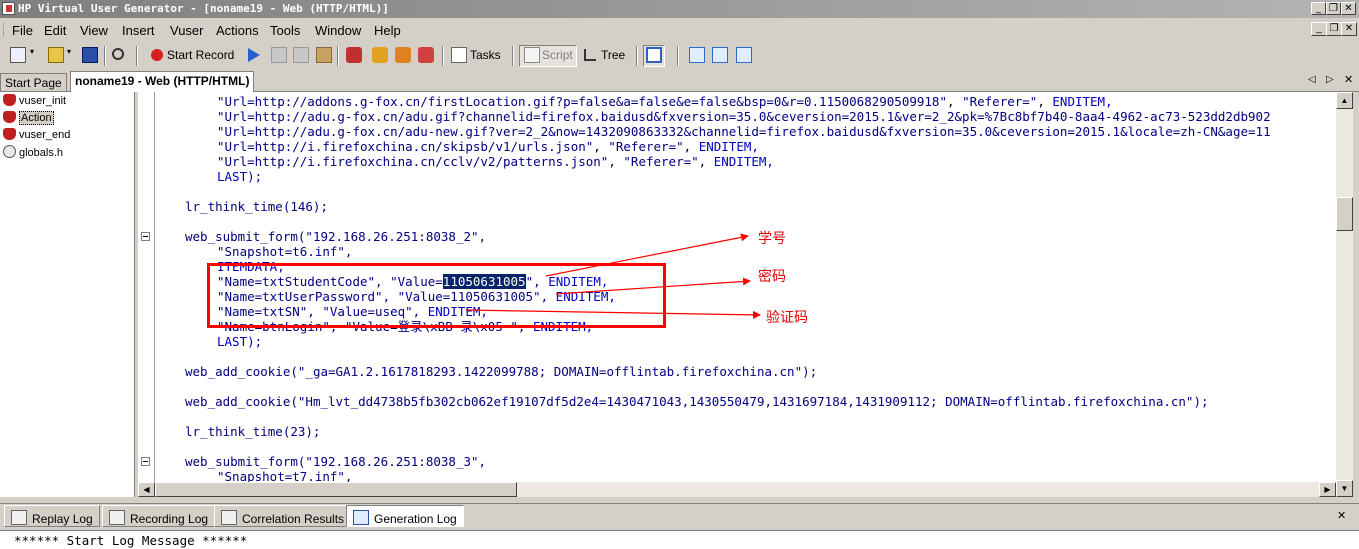  I want to click on arrow-captcha, so click(613, 314).